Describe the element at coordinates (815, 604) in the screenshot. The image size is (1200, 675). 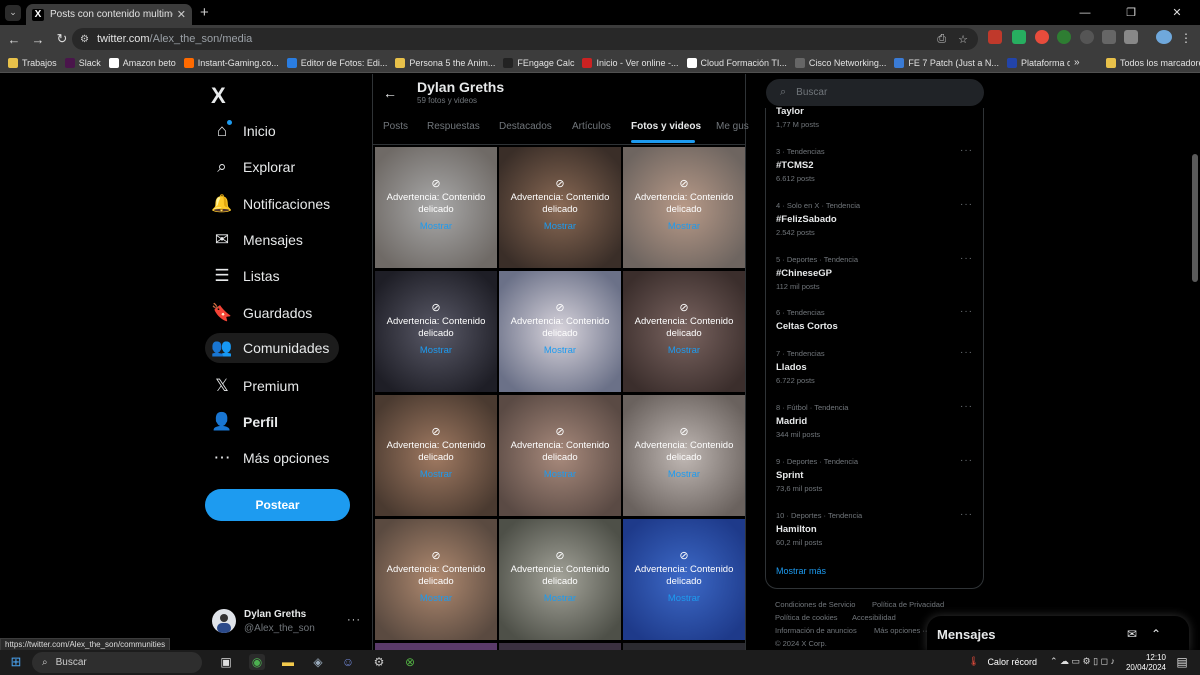
I see `footer-link: Condiciones de Servicio` at that location.